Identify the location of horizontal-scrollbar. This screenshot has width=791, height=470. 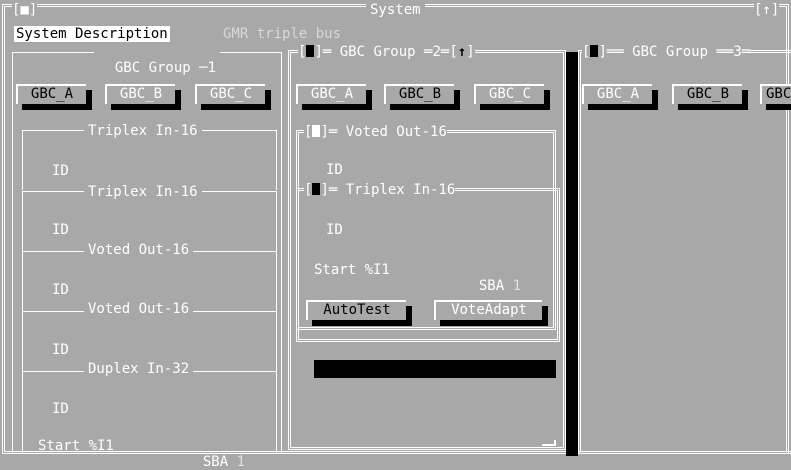
(435, 369).